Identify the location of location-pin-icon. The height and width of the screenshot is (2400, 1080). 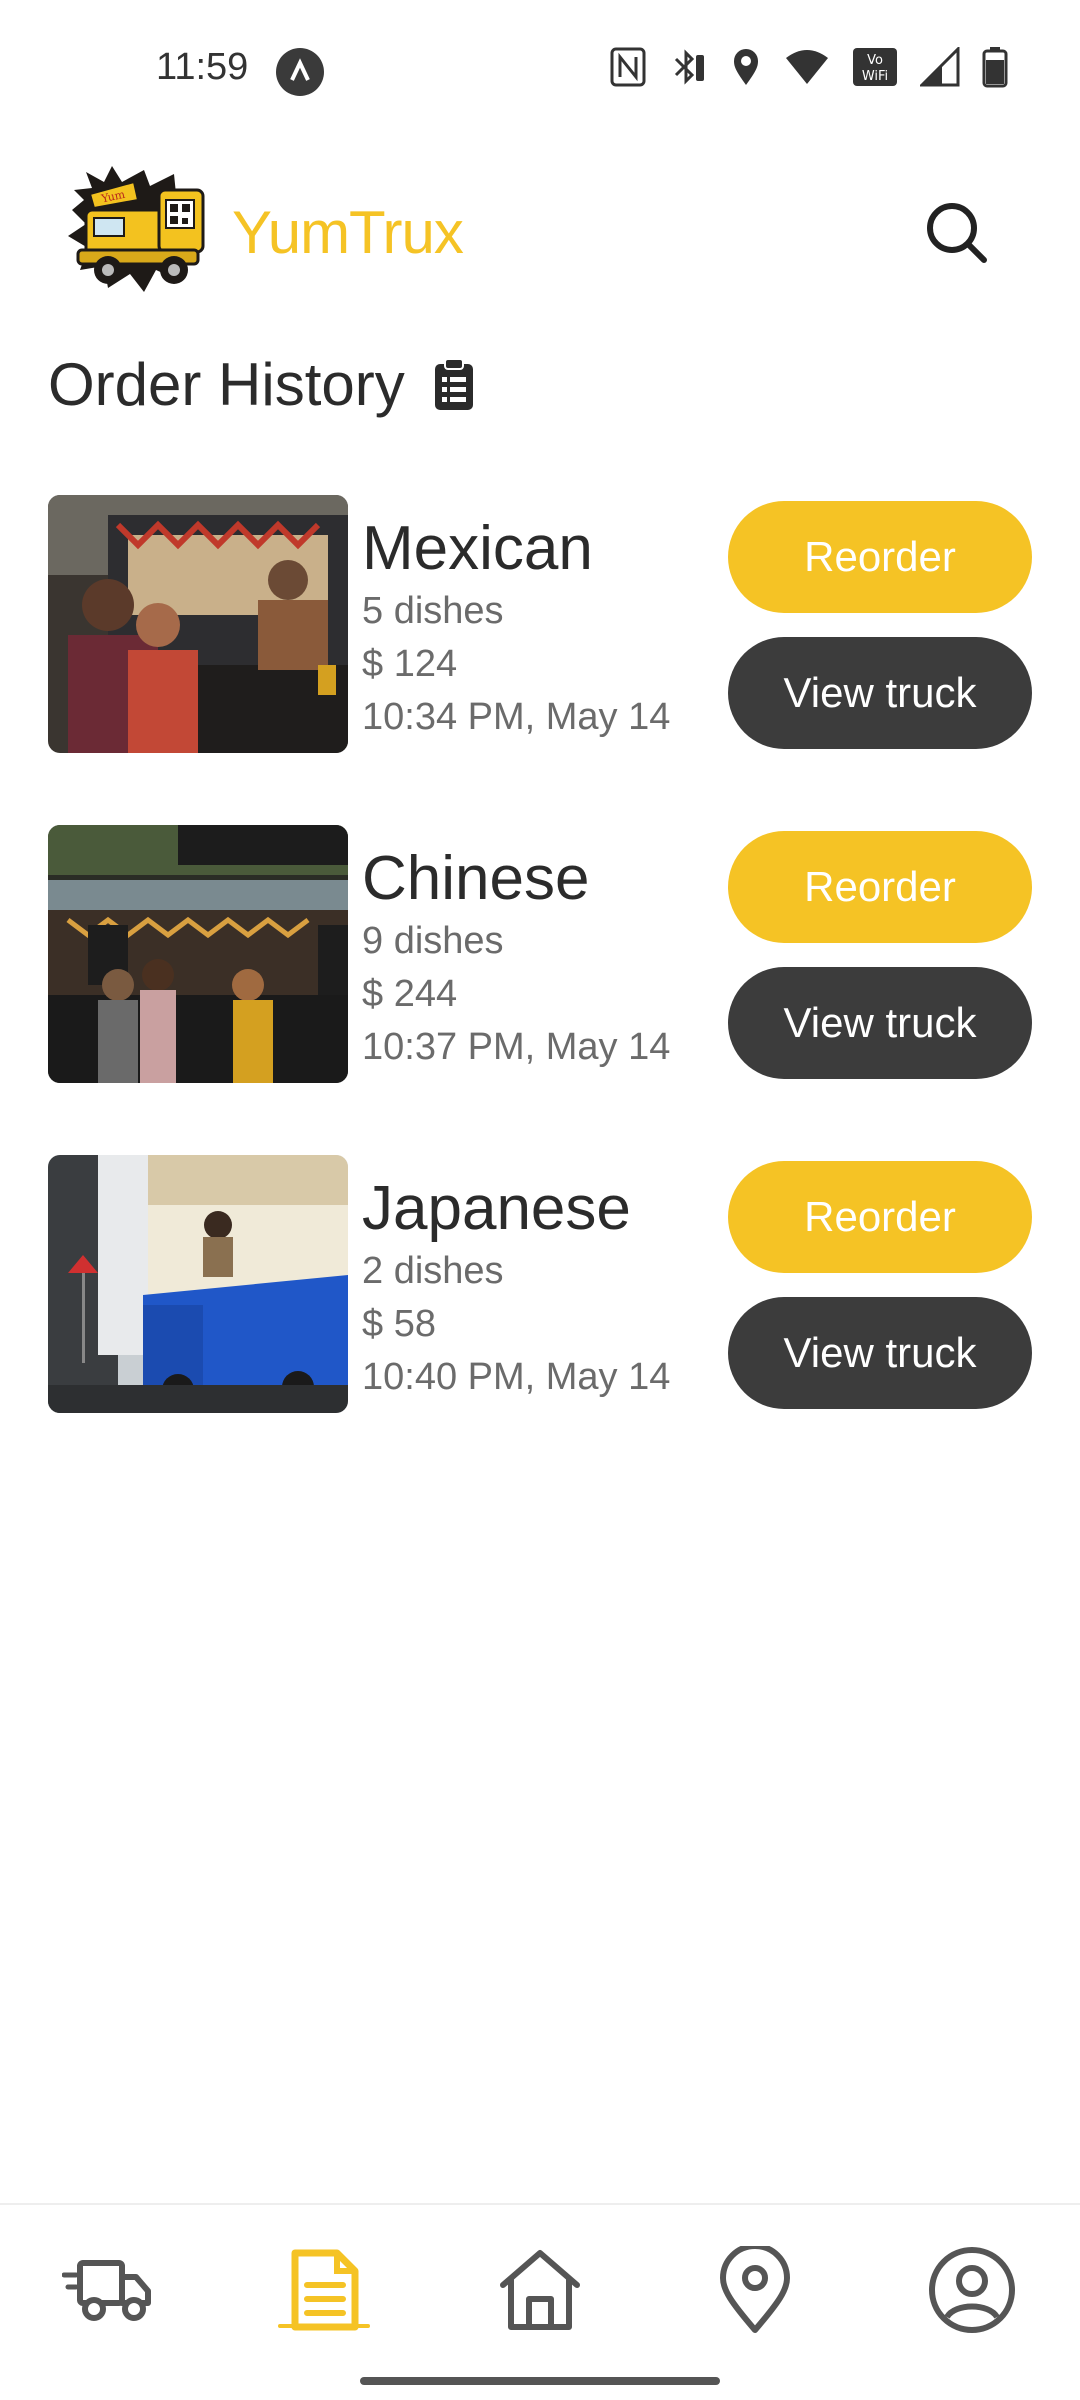
(755, 2289).